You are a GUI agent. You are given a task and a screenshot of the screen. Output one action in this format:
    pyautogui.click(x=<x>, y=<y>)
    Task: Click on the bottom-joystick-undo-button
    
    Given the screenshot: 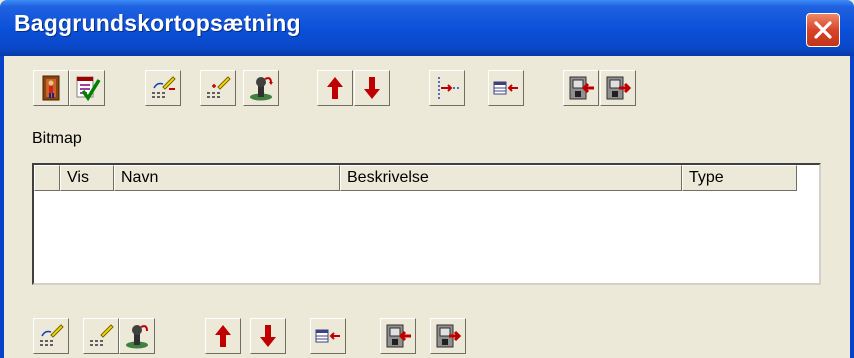 What is the action you would take?
    pyautogui.click(x=137, y=336)
    